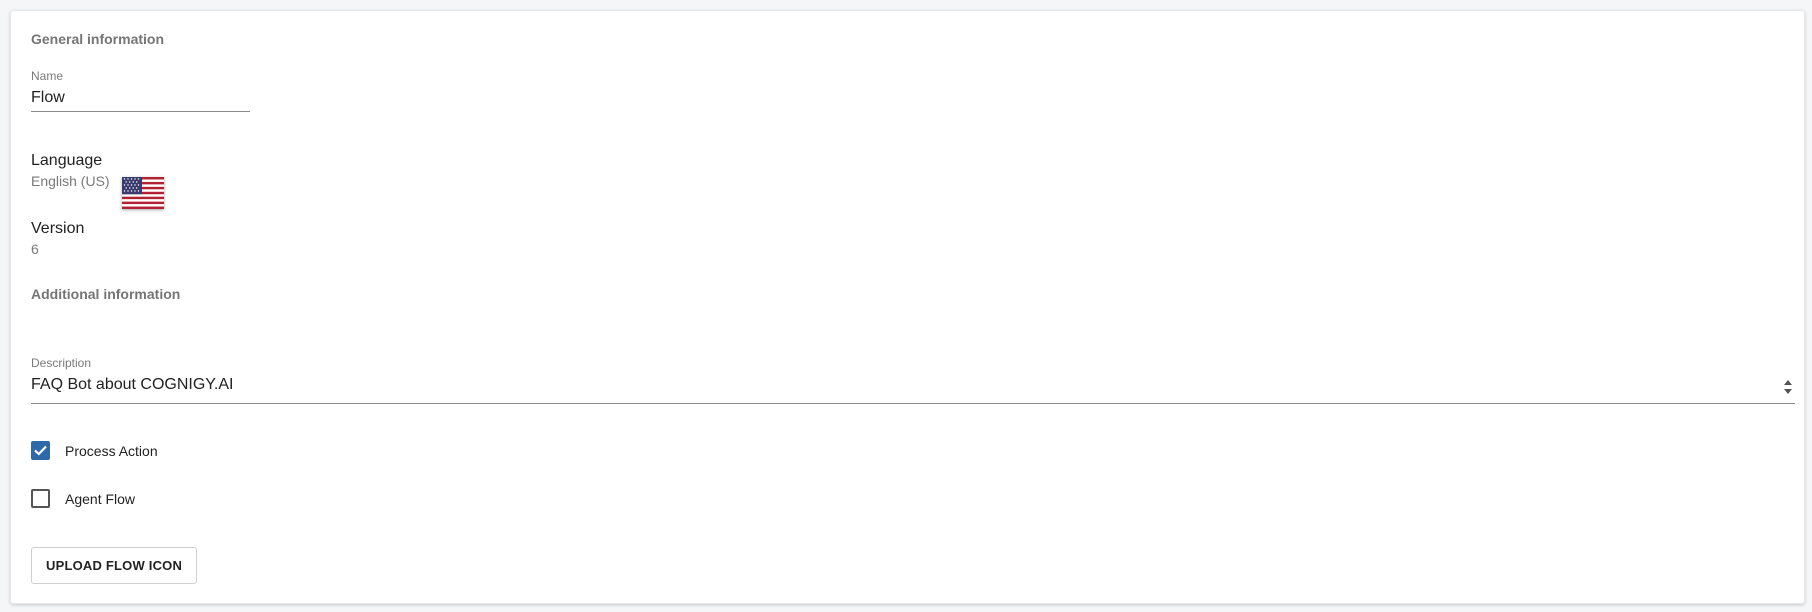  Describe the element at coordinates (40, 498) in the screenshot. I see `agent-flow-checkbox` at that location.